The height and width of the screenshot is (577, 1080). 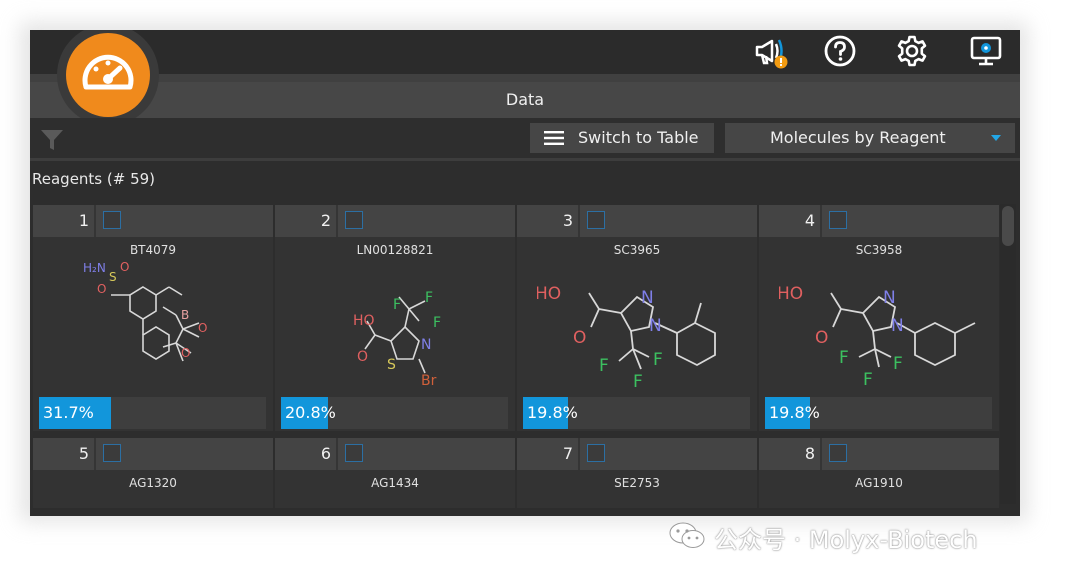 What do you see at coordinates (395, 473) in the screenshot?
I see `reagent-card: 6 AG1434` at bounding box center [395, 473].